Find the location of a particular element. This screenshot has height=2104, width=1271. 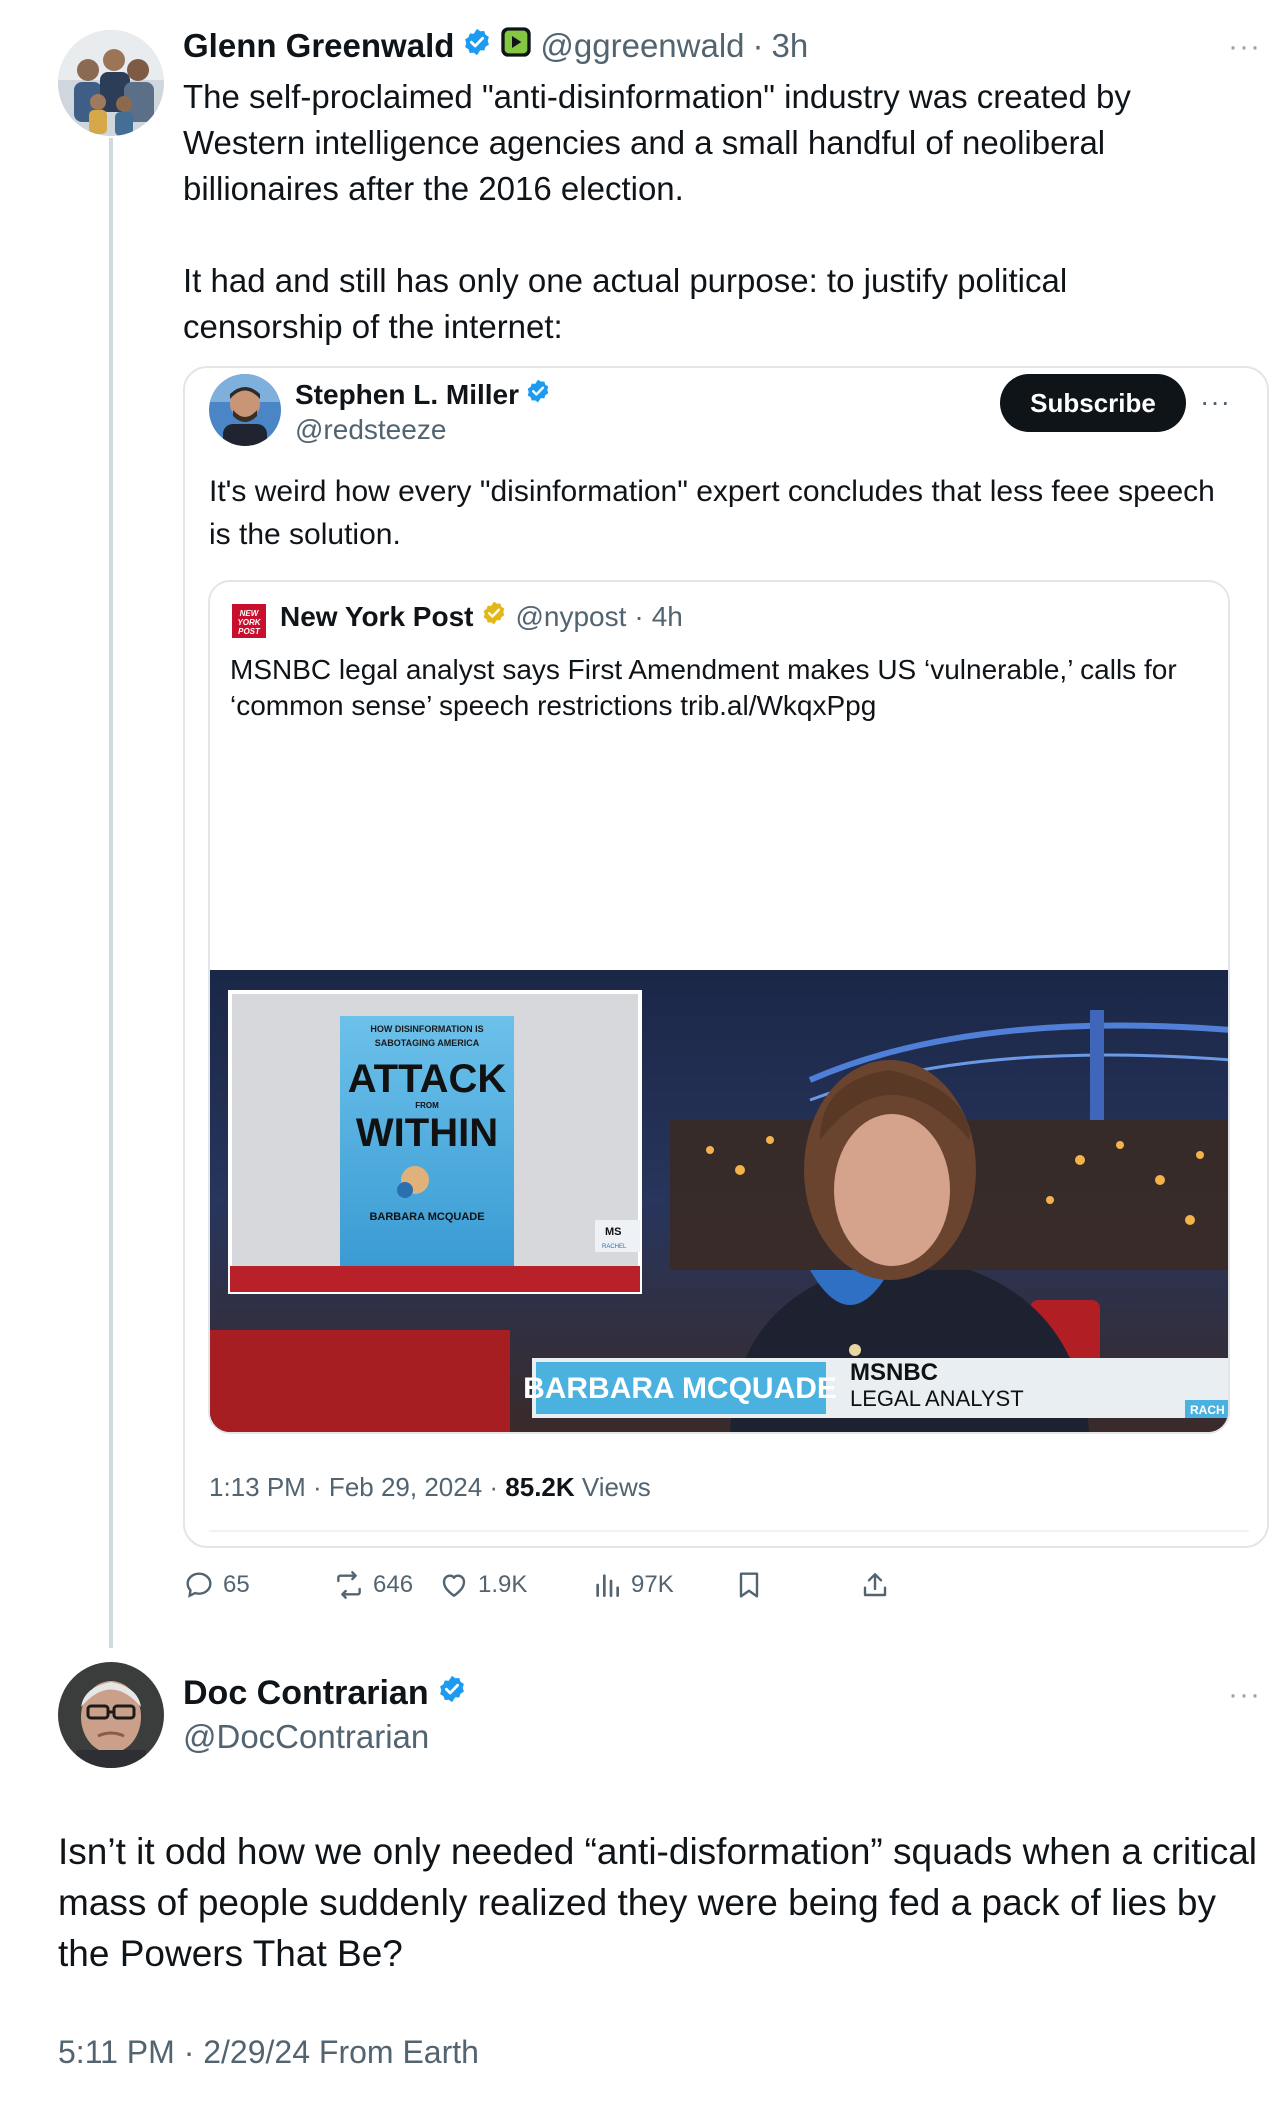

heart-icon is located at coordinates (454, 1585).